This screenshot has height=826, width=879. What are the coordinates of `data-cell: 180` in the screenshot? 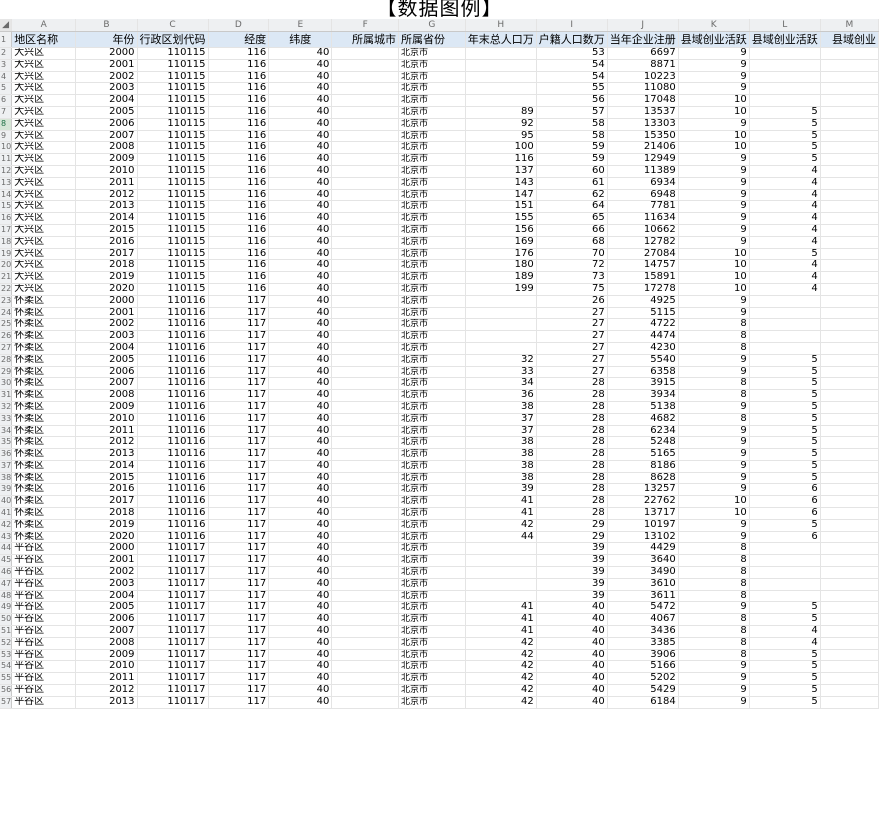 It's located at (501, 266).